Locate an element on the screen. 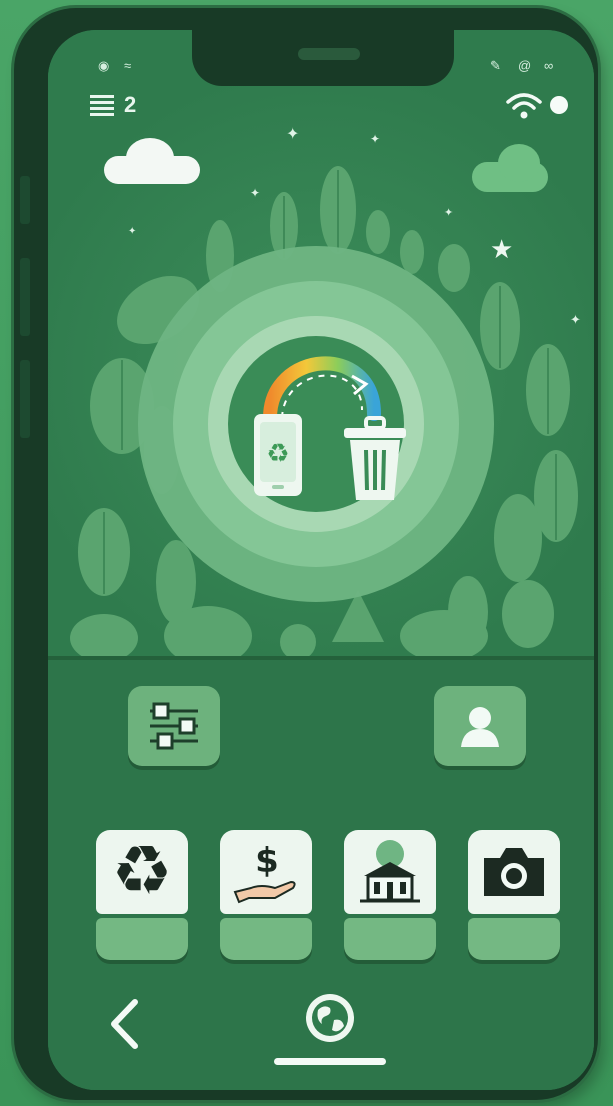 The image size is (613, 1106). scan-tile-label-area is located at coordinates (514, 939).